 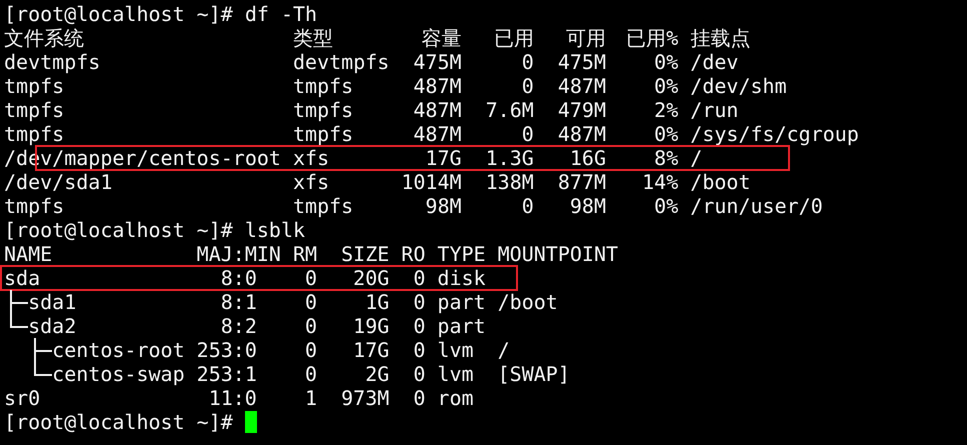 I want to click on table-cell-text: 1G, so click(x=377, y=302).